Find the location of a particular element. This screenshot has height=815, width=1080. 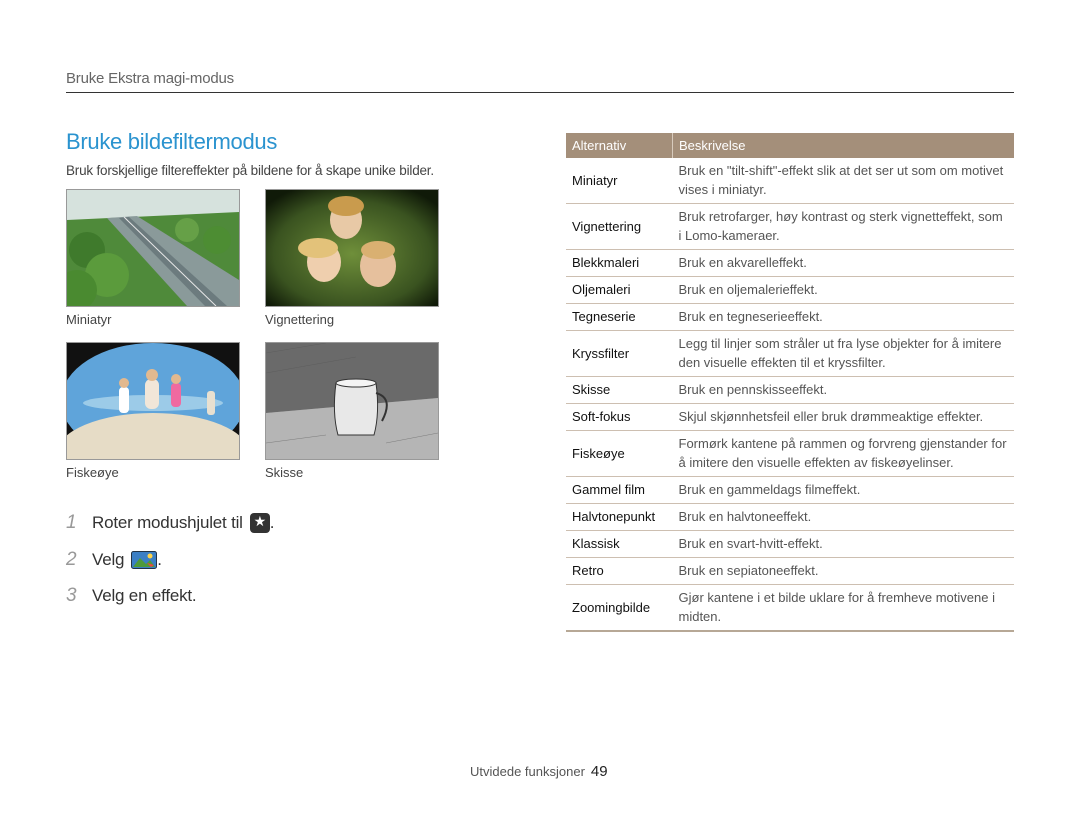

table-header-row: Alternativ Beskrivelse is located at coordinates (790, 145).